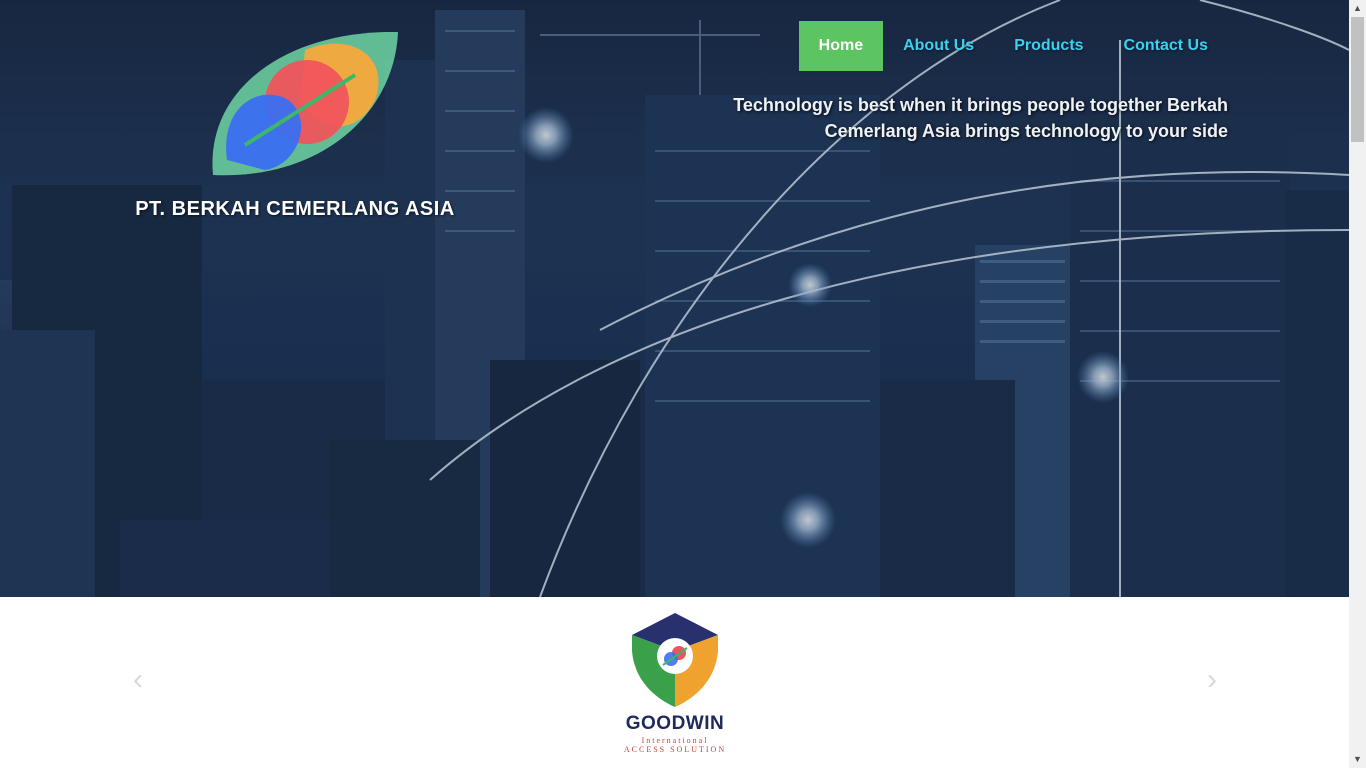 This screenshot has height=768, width=1366. I want to click on main-nav: Home About Us Products Contact Us, so click(1013, 46).